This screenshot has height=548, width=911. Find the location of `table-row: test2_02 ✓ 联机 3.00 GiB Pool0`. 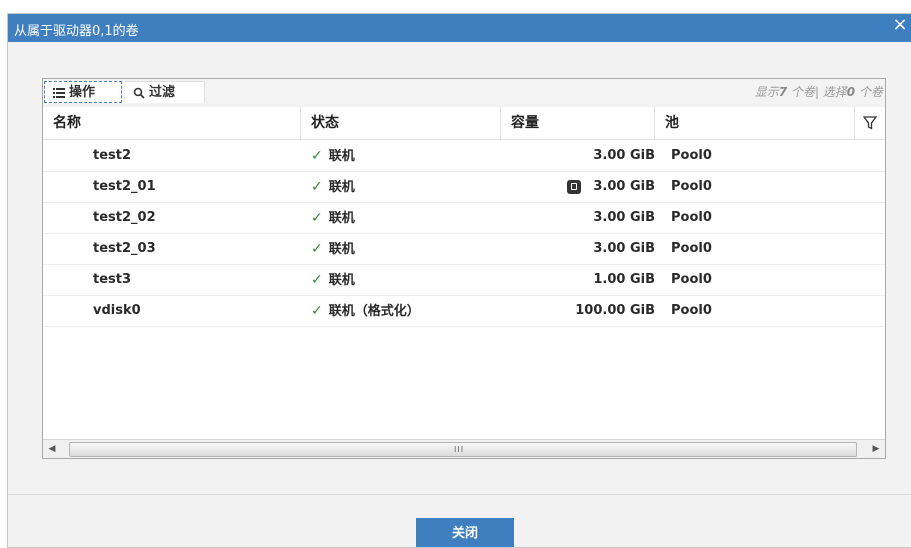

table-row: test2_02 ✓ 联机 3.00 GiB Pool0 is located at coordinates (464, 218).